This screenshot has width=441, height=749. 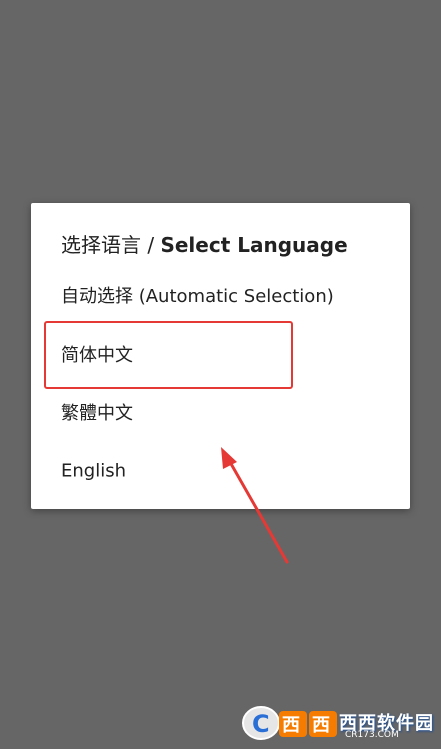 What do you see at coordinates (197, 296) in the screenshot?
I see `option-label: 自动选择 (Automatic Selection)` at bounding box center [197, 296].